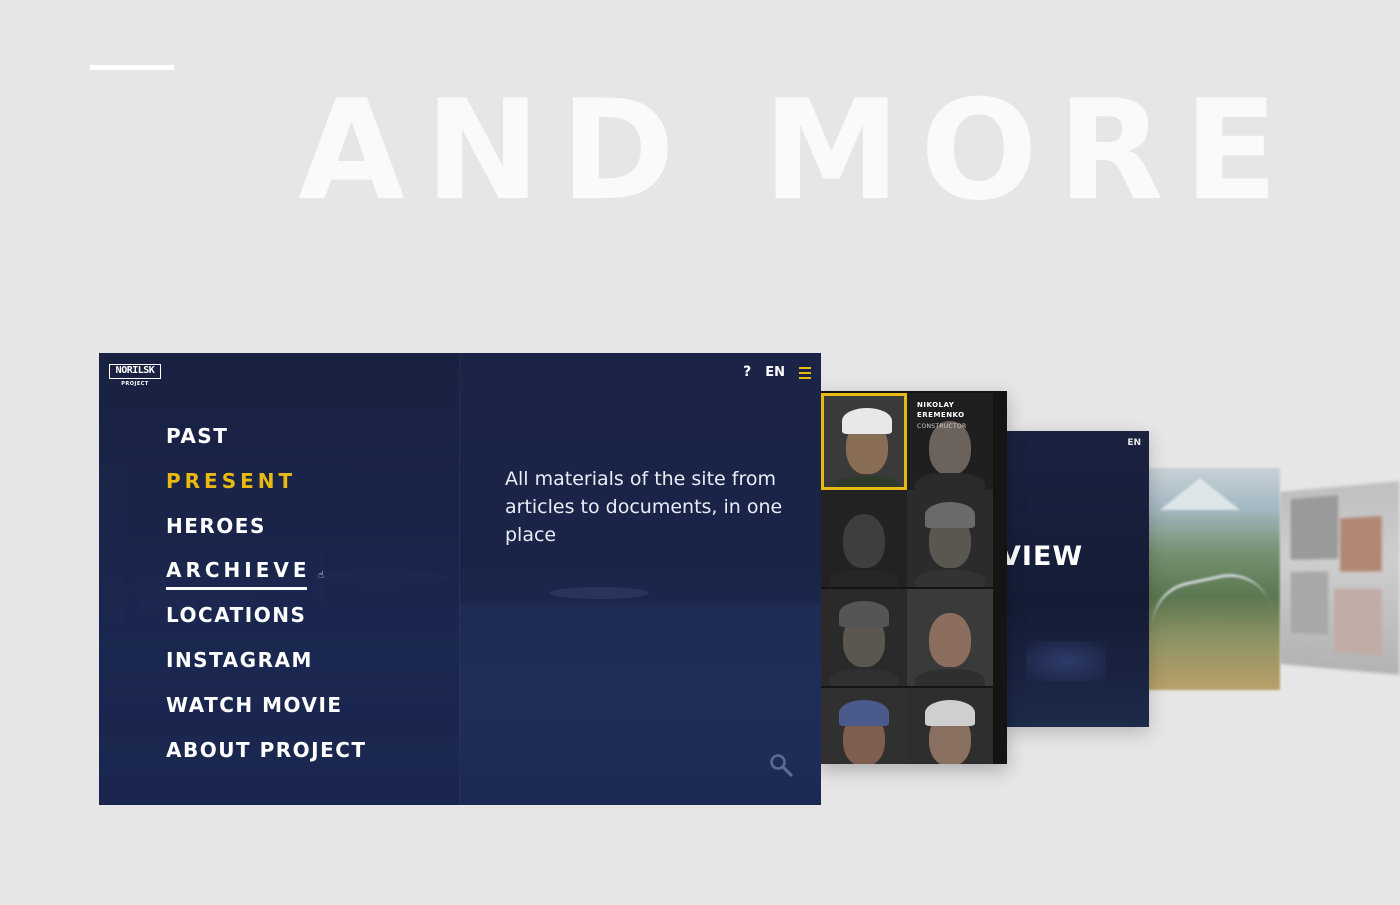 This screenshot has height=905, width=1400. I want to click on decorative-rule, so click(132, 67).